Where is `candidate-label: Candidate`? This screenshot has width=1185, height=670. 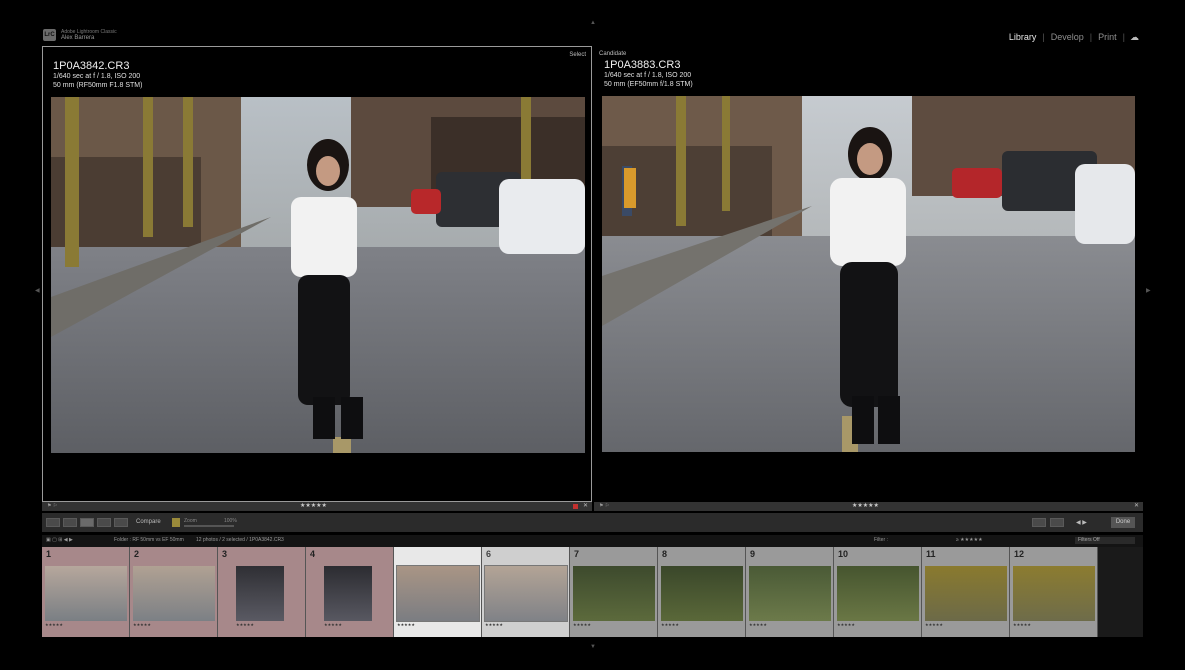
candidate-label: Candidate is located at coordinates (613, 54).